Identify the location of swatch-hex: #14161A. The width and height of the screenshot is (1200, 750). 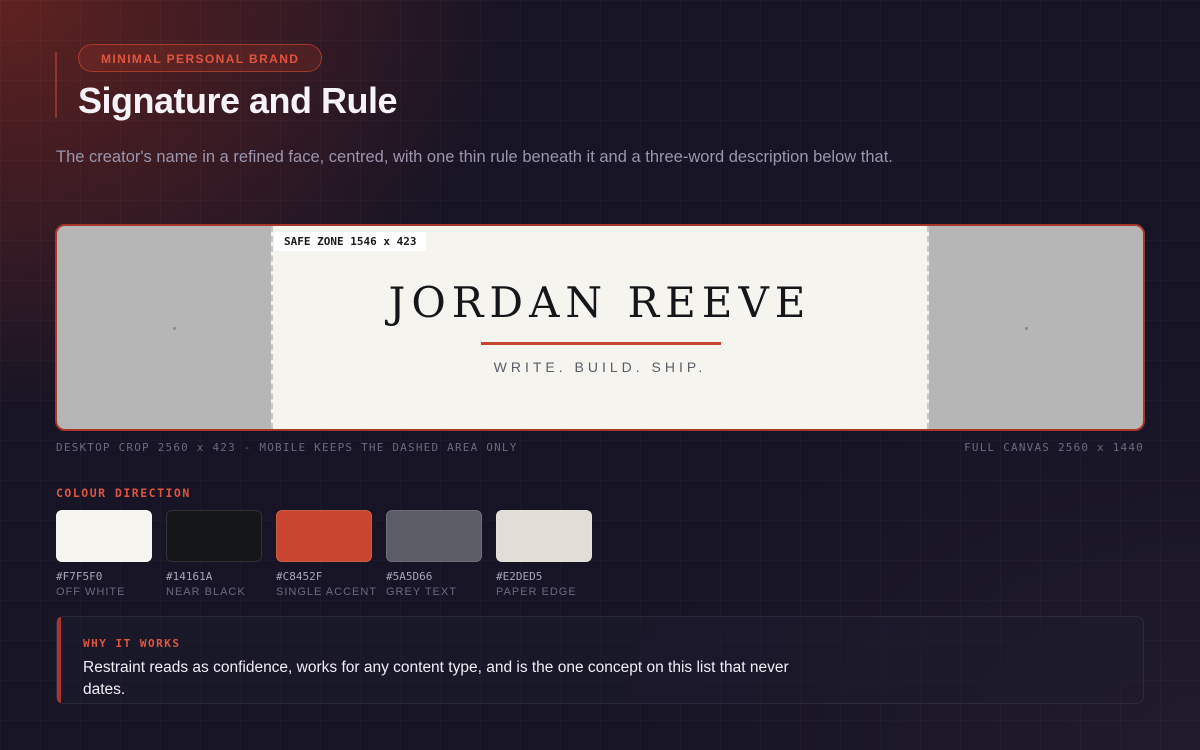
(189, 576).